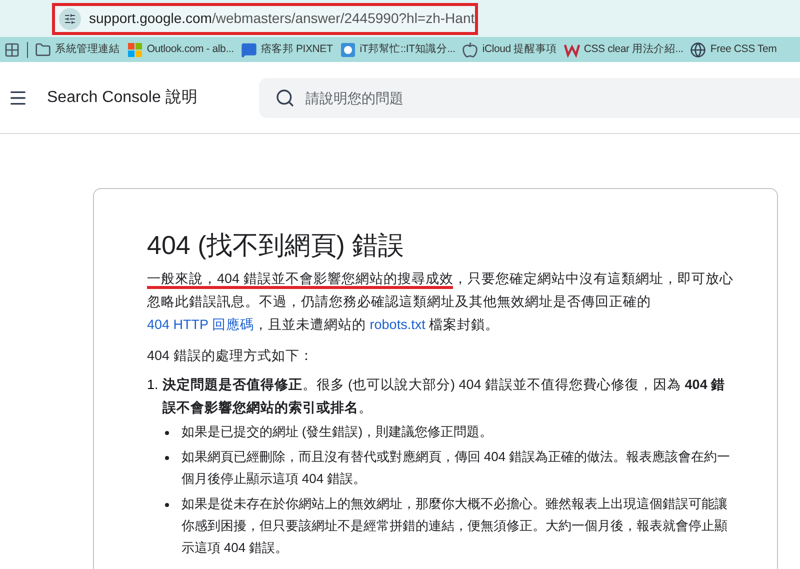 The height and width of the screenshot is (569, 800). Describe the element at coordinates (248, 50) in the screenshot. I see `chat-bubble-icon` at that location.